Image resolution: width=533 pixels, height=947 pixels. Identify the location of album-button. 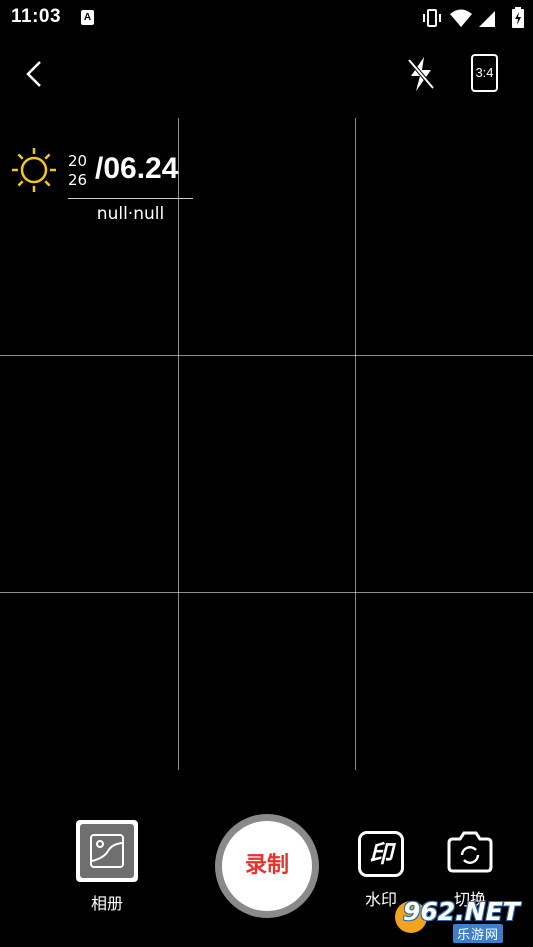
(107, 851).